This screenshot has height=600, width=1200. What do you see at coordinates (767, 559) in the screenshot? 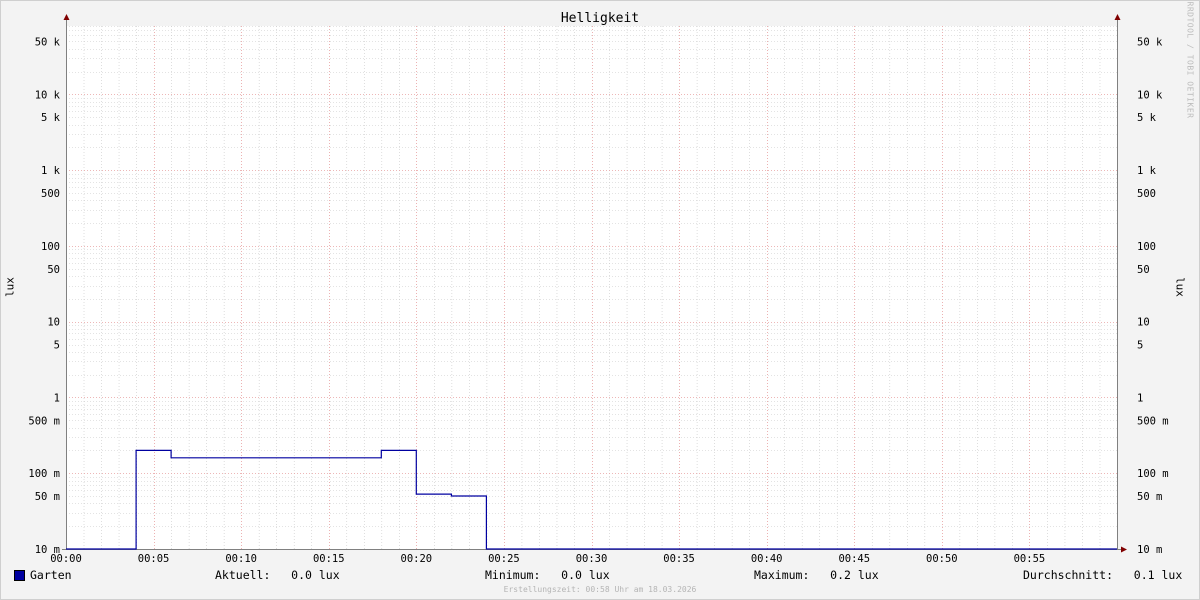
I see `x-tick-label: 00:40` at bounding box center [767, 559].